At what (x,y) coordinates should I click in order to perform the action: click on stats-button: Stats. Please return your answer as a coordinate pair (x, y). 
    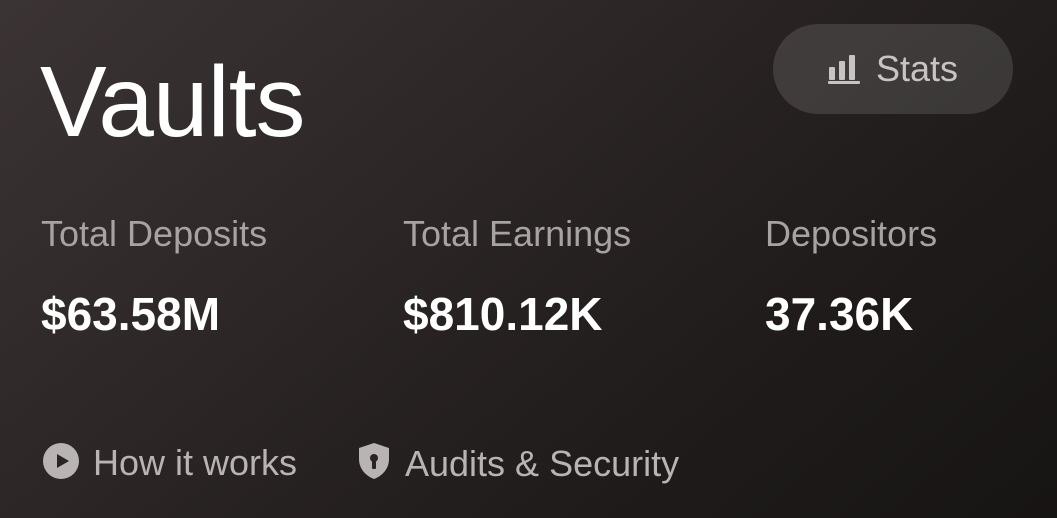
    Looking at the image, I should click on (893, 69).